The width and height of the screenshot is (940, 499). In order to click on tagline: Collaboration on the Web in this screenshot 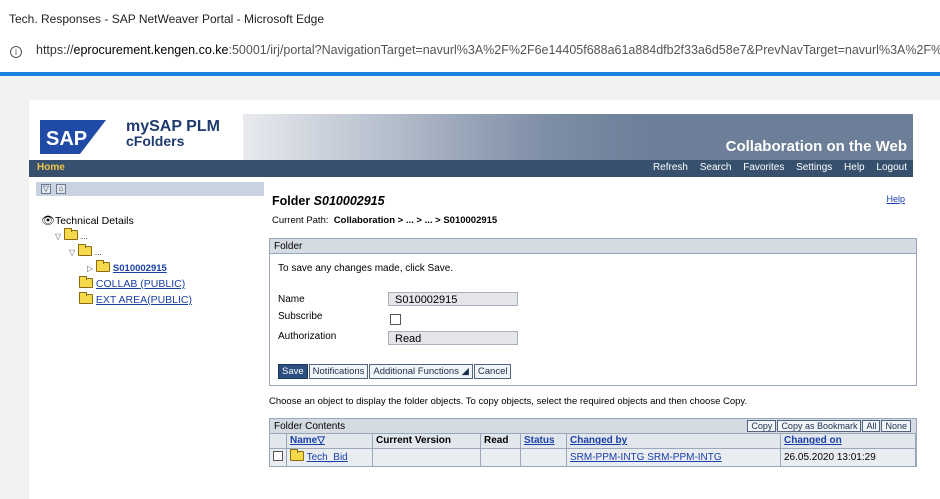, I will do `click(816, 146)`.